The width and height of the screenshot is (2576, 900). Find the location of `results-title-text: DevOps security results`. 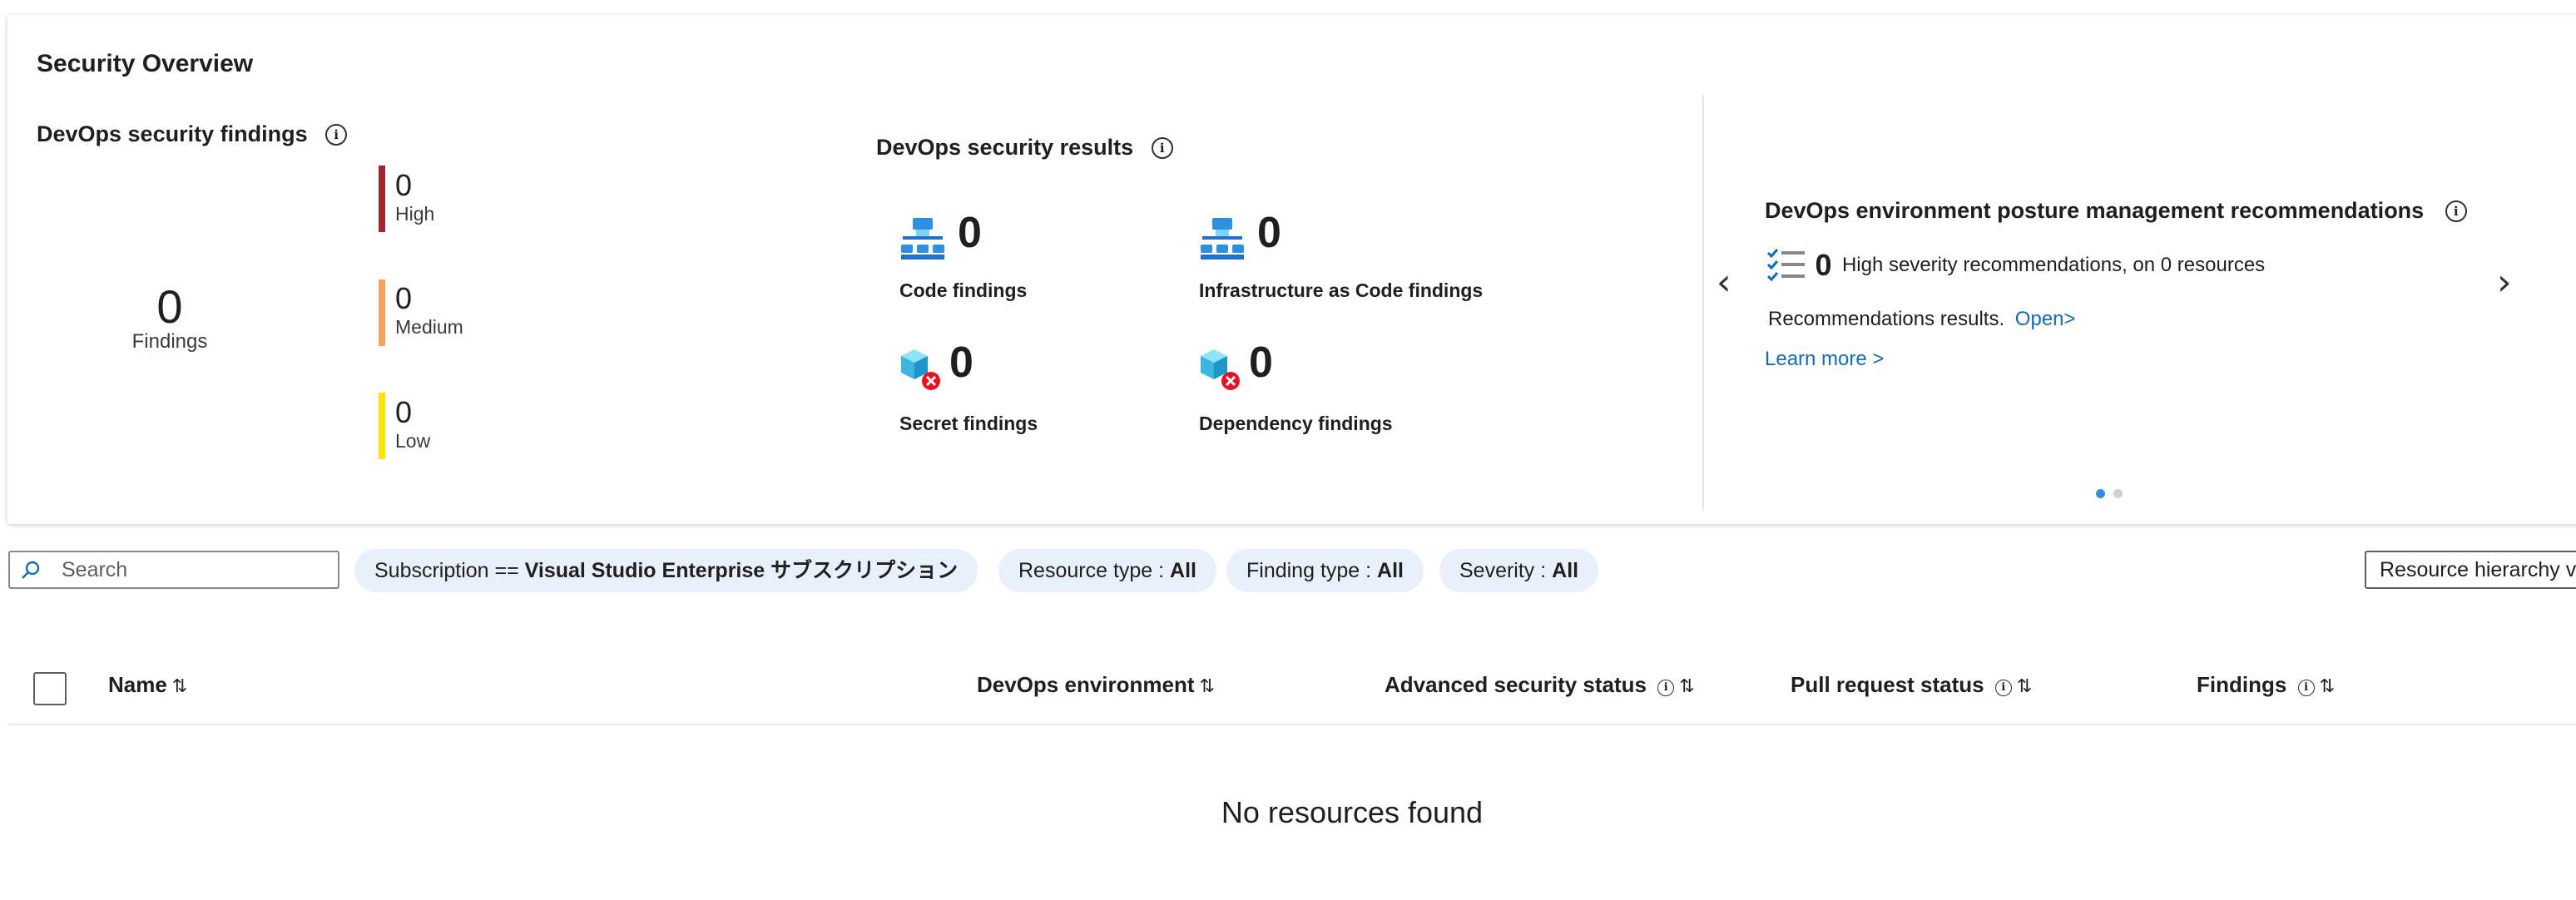

results-title-text: DevOps security results is located at coordinates (1005, 147).